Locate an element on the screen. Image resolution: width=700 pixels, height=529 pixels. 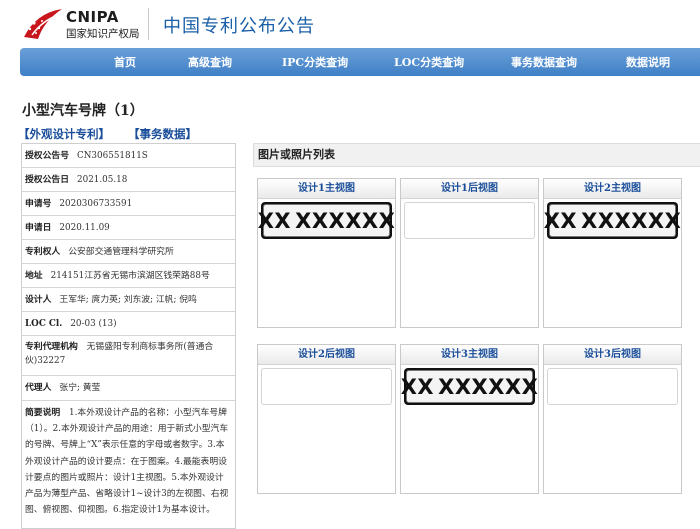
patentee-label: 专利权人 is located at coordinates (43, 251).